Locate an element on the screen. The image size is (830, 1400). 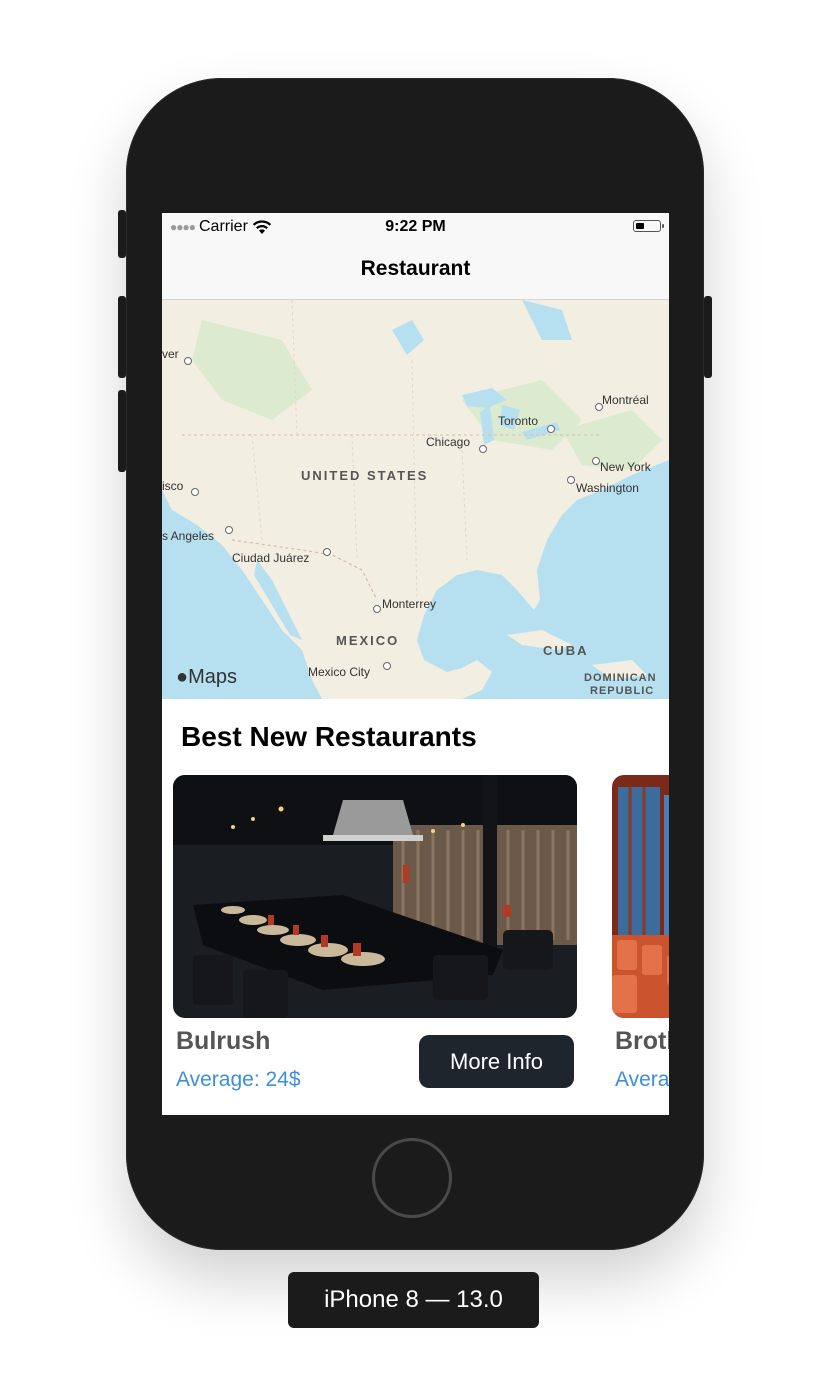
city-label: Washington is located at coordinates (607, 488).